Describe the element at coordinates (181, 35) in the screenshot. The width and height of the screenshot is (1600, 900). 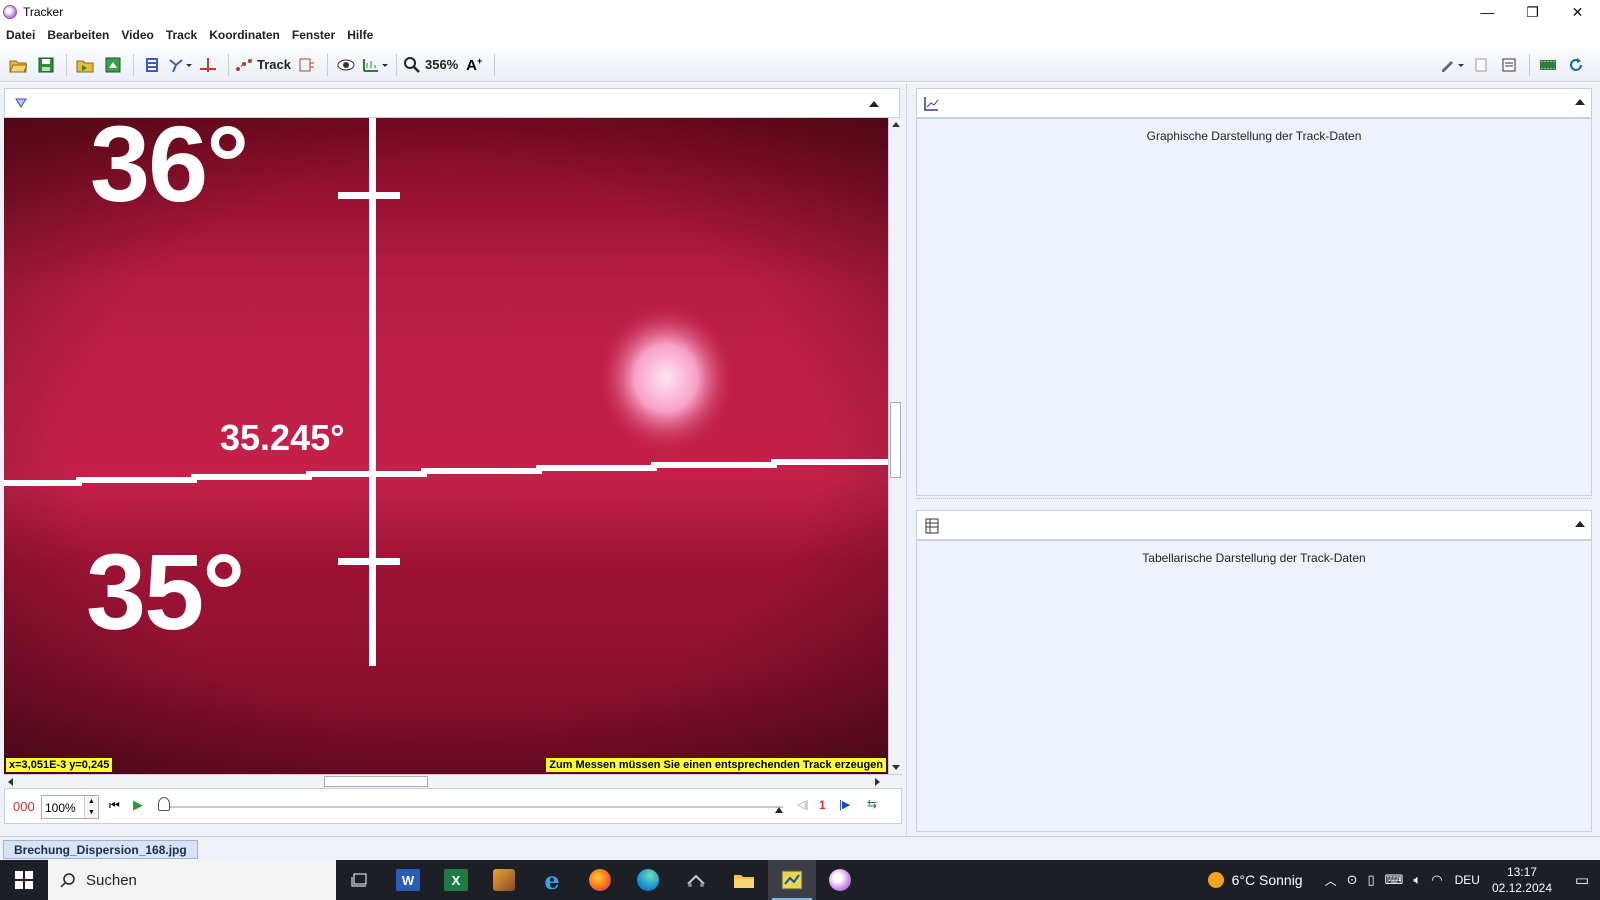
I see `menu-track: Track` at that location.